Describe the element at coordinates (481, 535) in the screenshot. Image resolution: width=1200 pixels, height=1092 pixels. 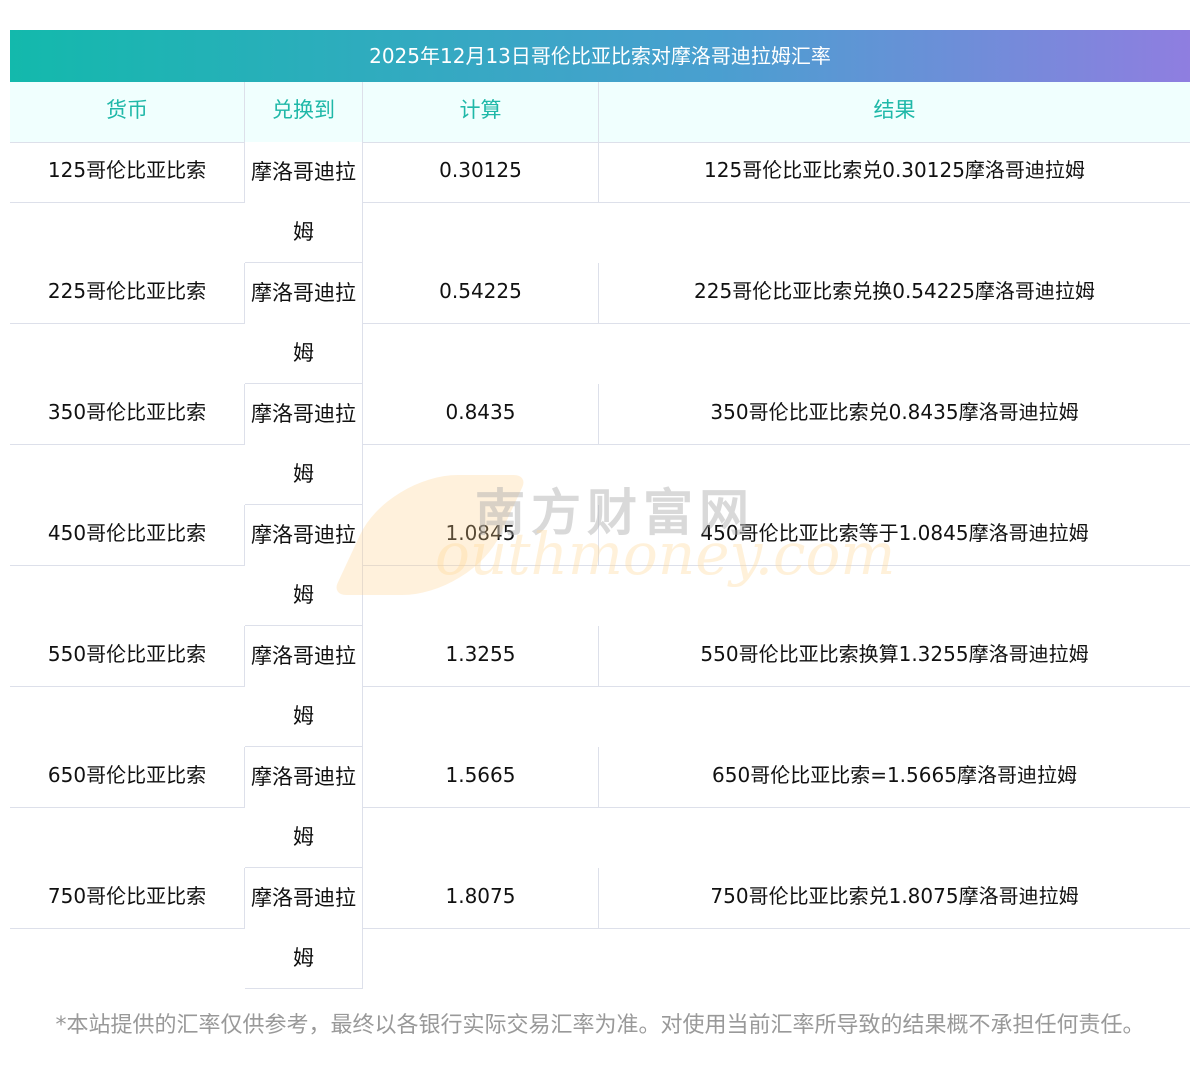
I see `calc-cell: 1.0845` at that location.